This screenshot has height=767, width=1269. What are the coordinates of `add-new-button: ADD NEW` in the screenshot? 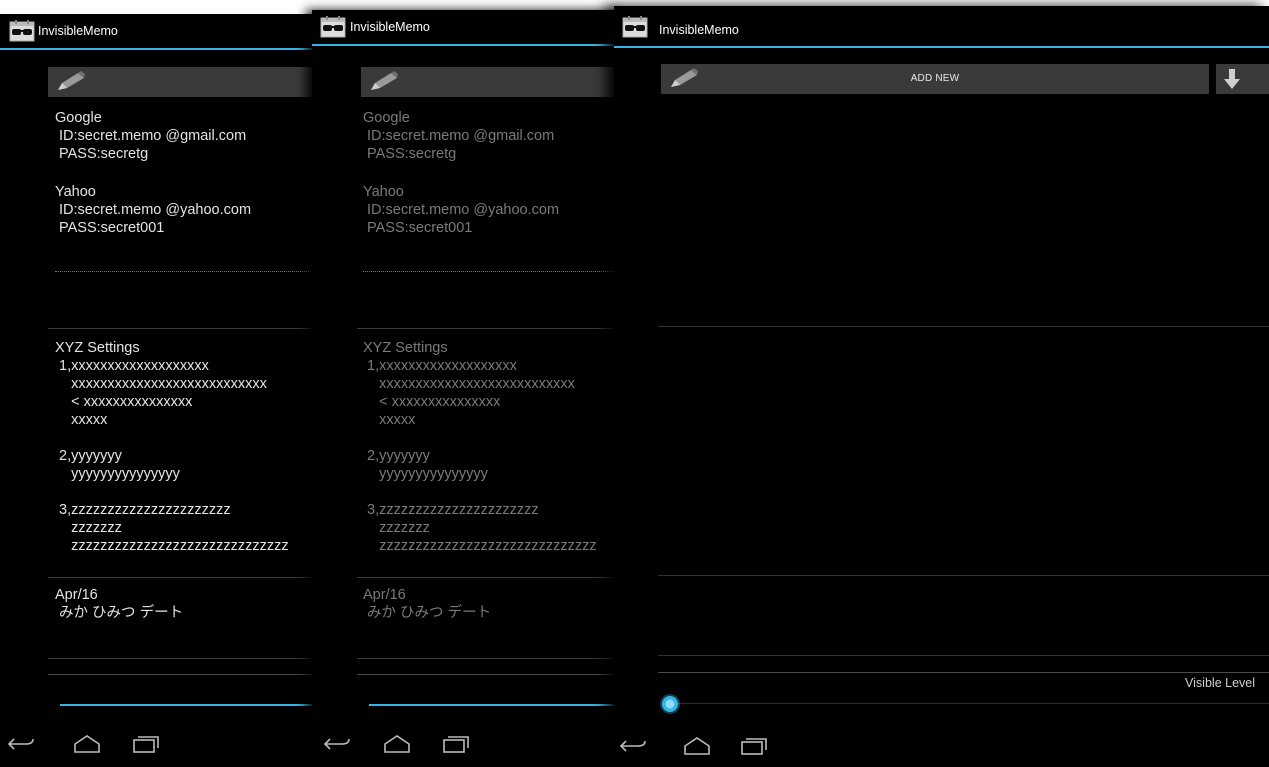 It's located at (935, 79).